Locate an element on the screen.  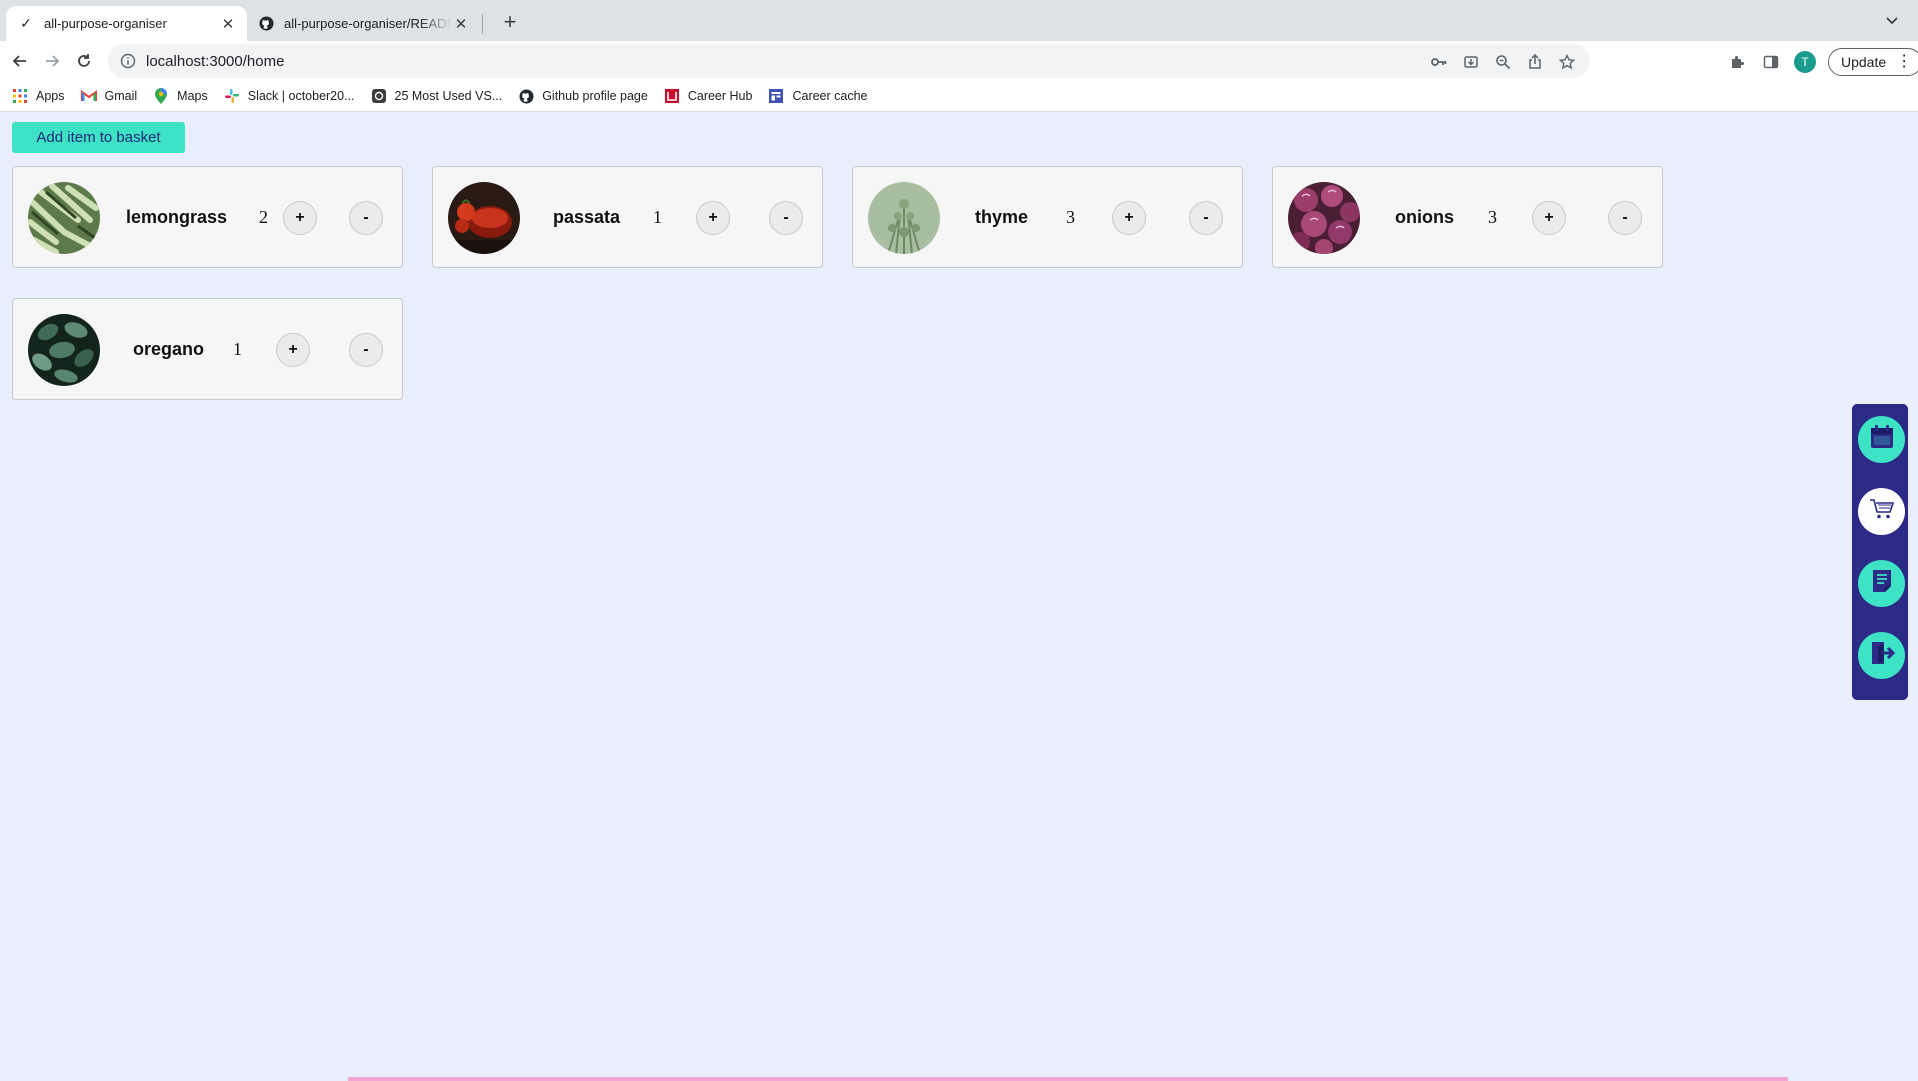
bookmark-github-profile: Github profile page is located at coordinates (583, 96).